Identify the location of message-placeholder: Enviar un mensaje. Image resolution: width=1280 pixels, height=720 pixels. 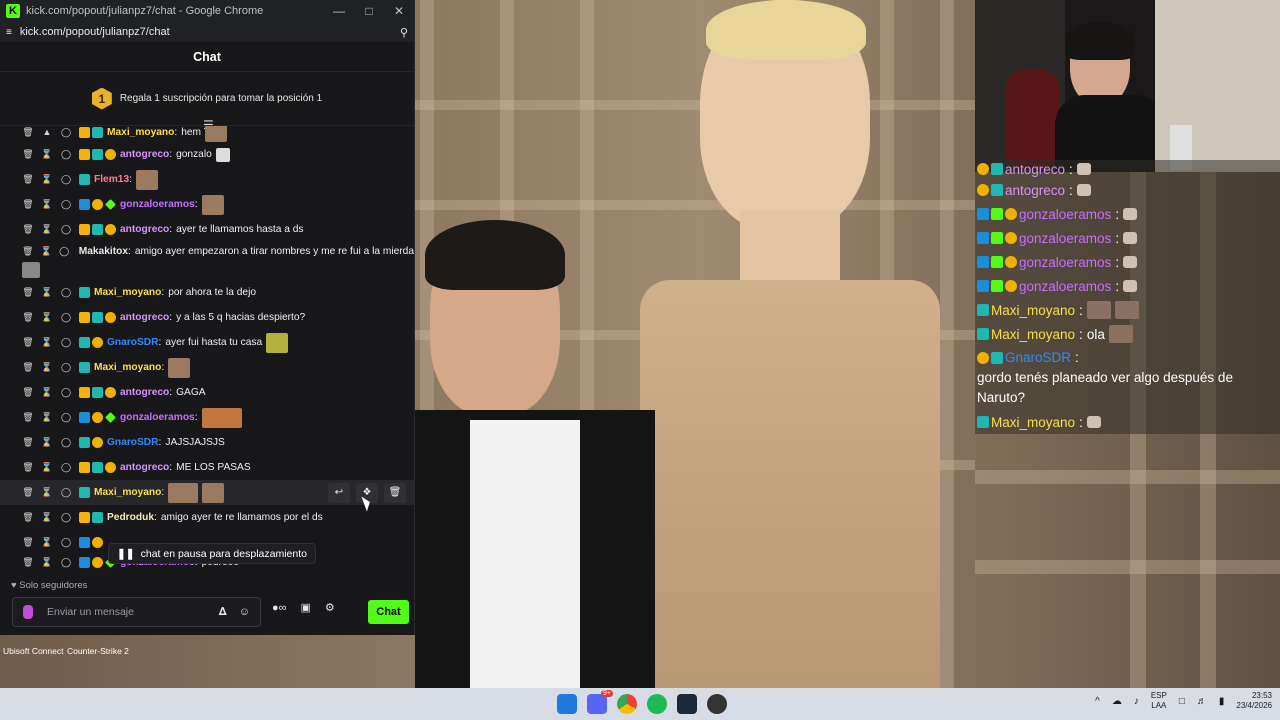
(127, 612).